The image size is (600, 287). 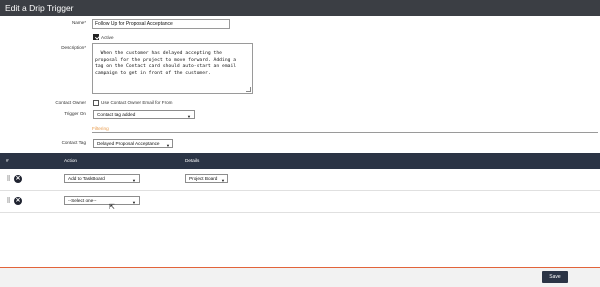 What do you see at coordinates (300, 8) in the screenshot?
I see `window-titlebar: Edit a Drip Trigger` at bounding box center [300, 8].